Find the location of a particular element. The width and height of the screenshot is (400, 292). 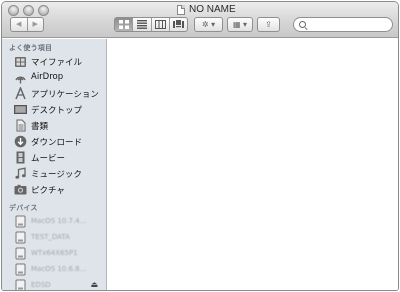

list-view-icon is located at coordinates (141, 24).